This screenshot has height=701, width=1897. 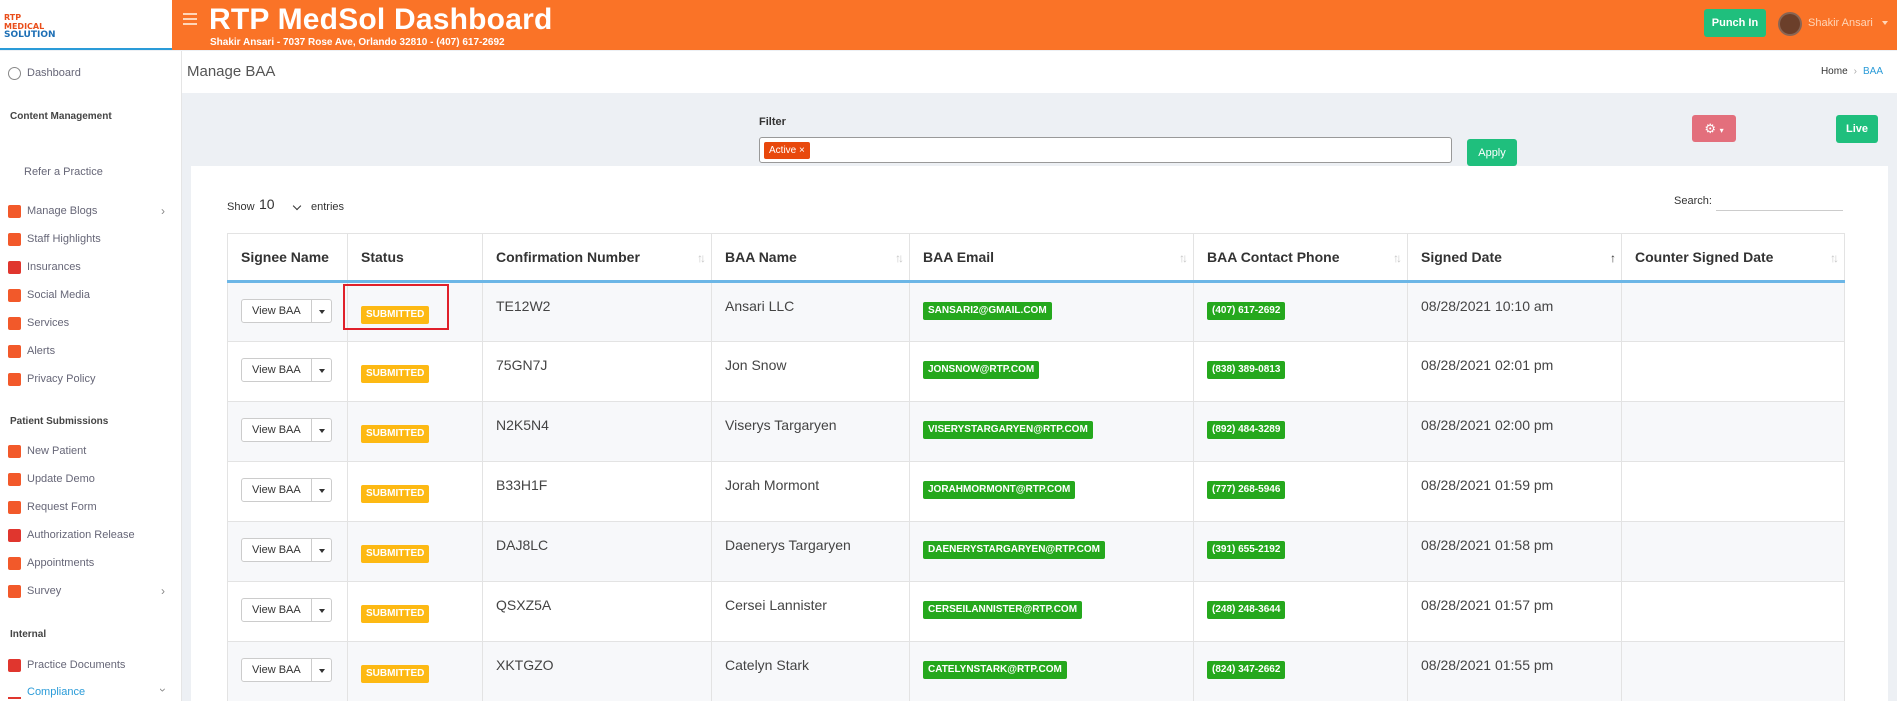 I want to click on status-highlight-box, so click(x=396, y=307).